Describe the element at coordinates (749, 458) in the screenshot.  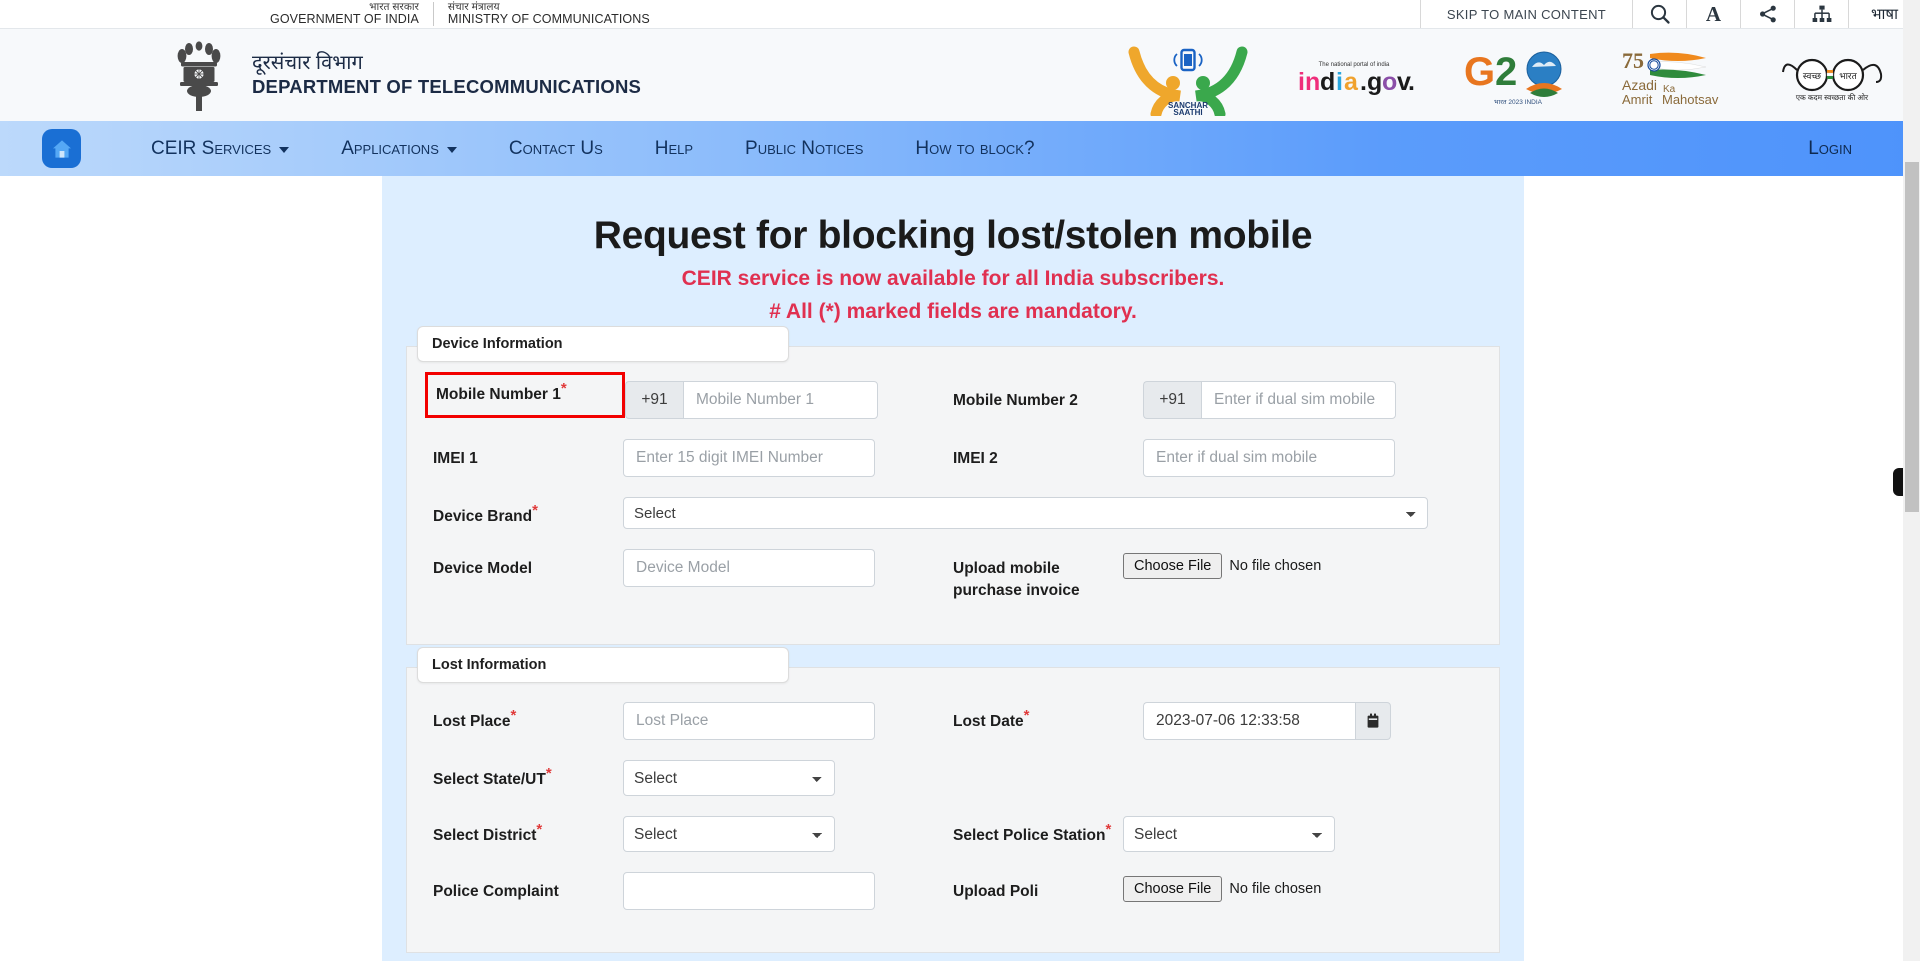
I see `imei-1-input` at that location.